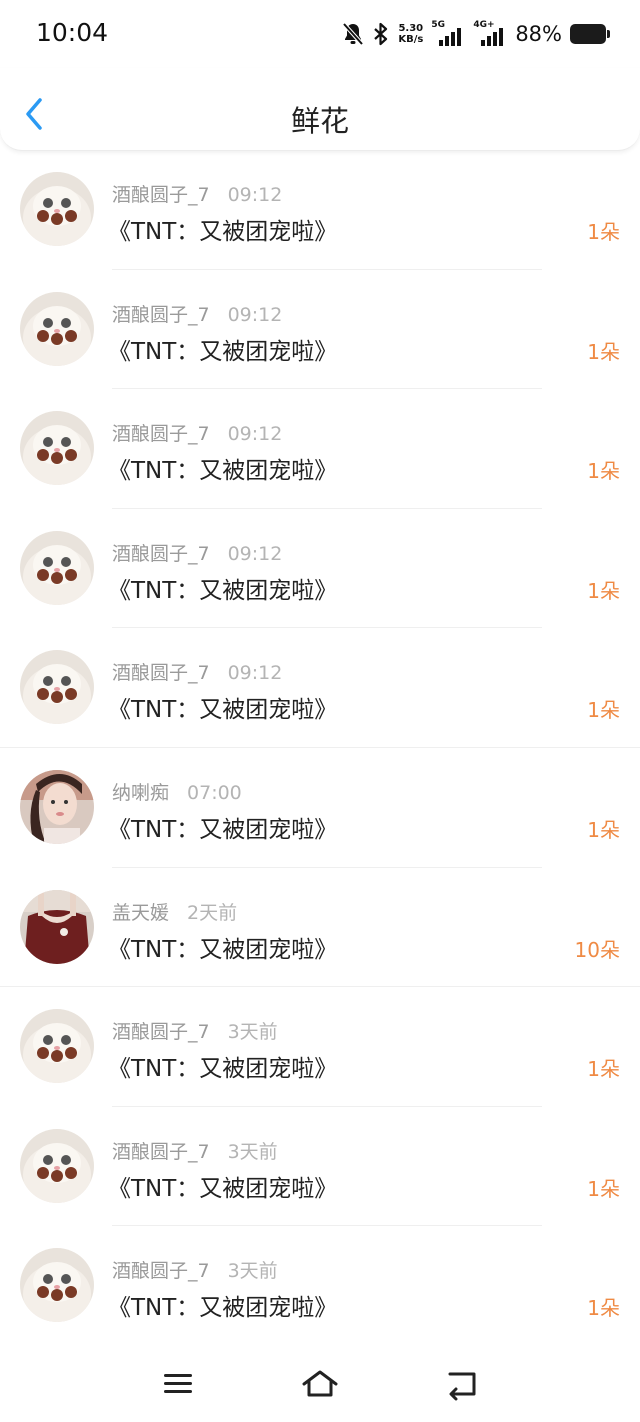 This screenshot has width=640, height=1422. I want to click on signal-icon: 5G, so click(448, 34).